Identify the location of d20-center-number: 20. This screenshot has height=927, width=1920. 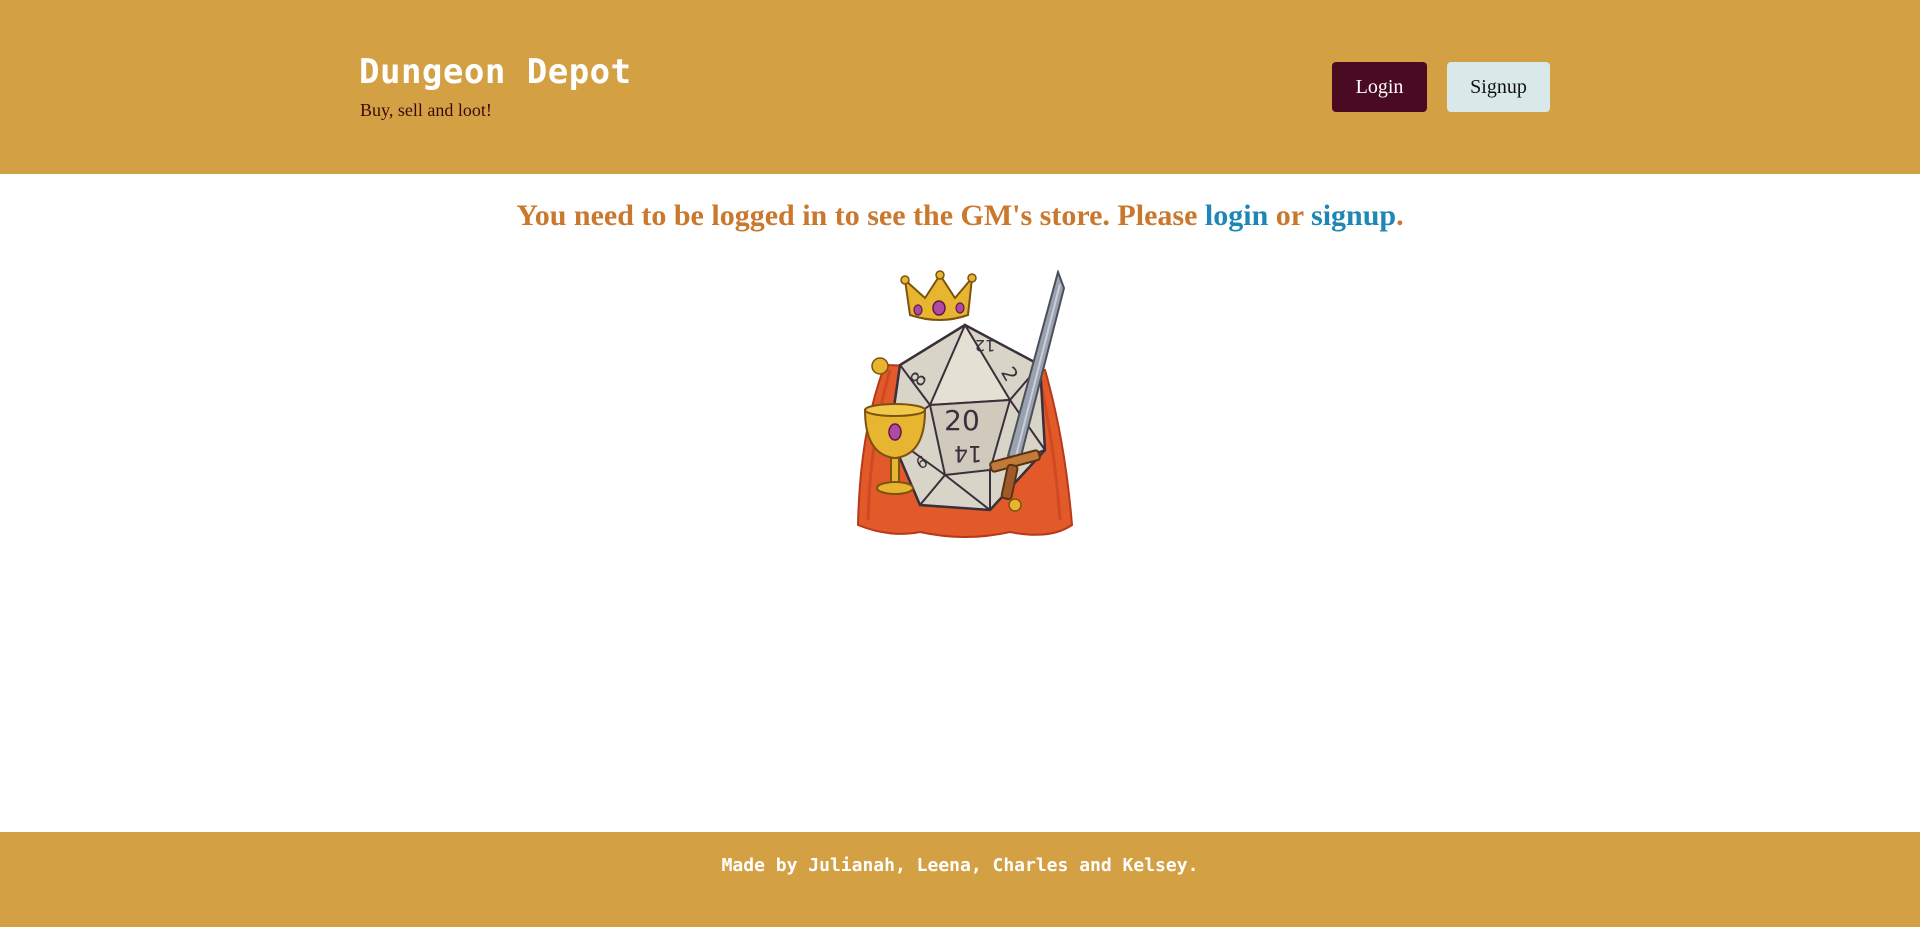
(962, 420).